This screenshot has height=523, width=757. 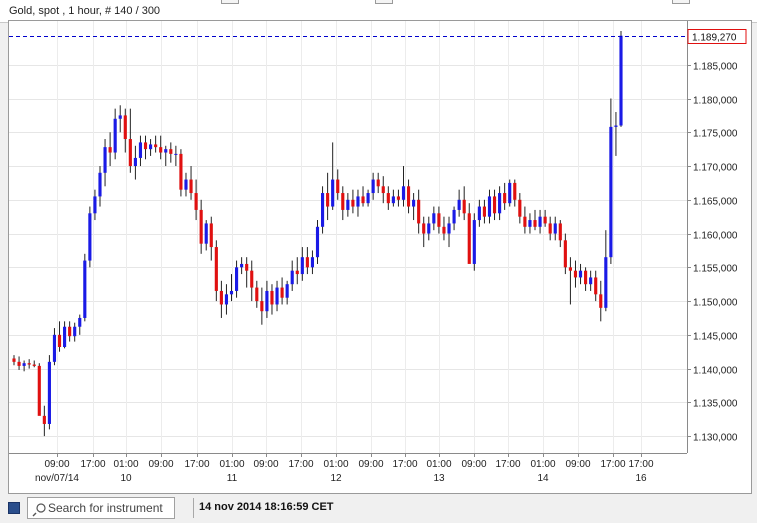 What do you see at coordinates (715, 404) in the screenshot?
I see `y-tick-label: 1.135,000` at bounding box center [715, 404].